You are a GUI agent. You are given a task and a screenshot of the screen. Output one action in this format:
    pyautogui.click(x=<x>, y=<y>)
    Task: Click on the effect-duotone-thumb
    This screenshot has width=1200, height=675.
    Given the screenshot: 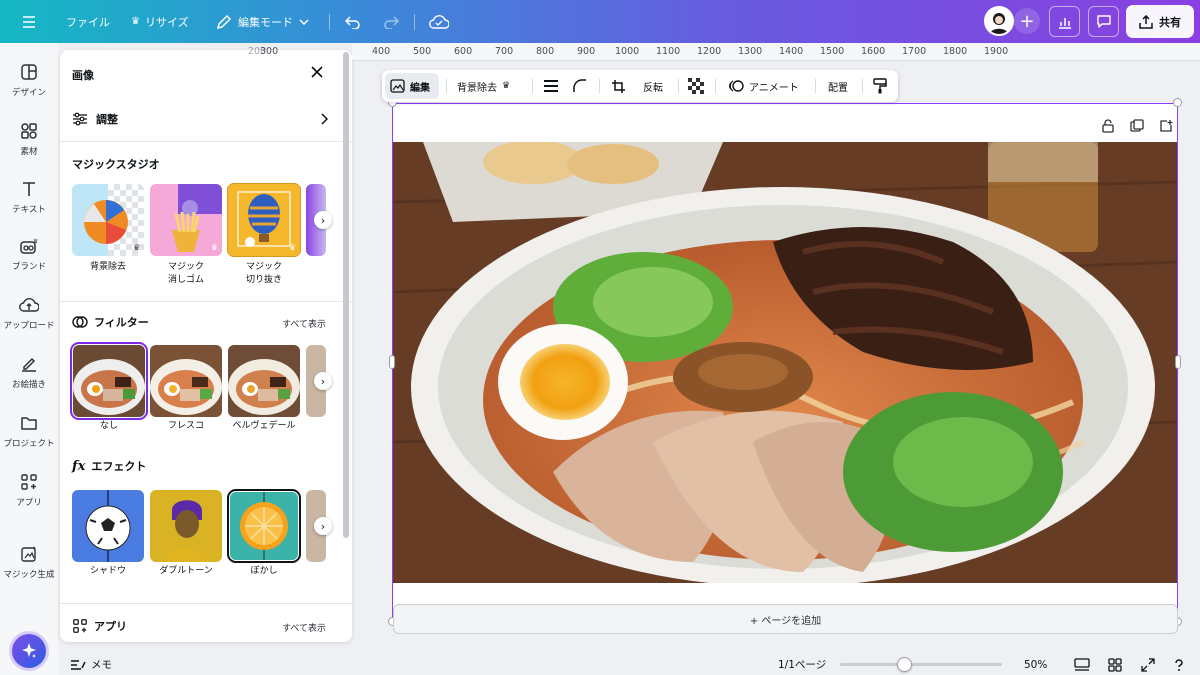 What is the action you would take?
    pyautogui.click(x=186, y=526)
    